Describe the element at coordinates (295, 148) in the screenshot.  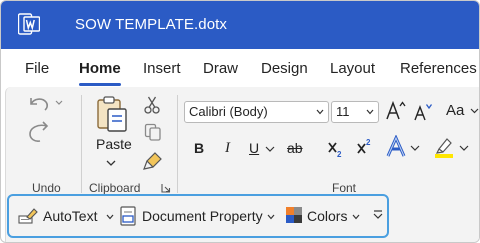
I see `strikethrough-button: ab` at that location.